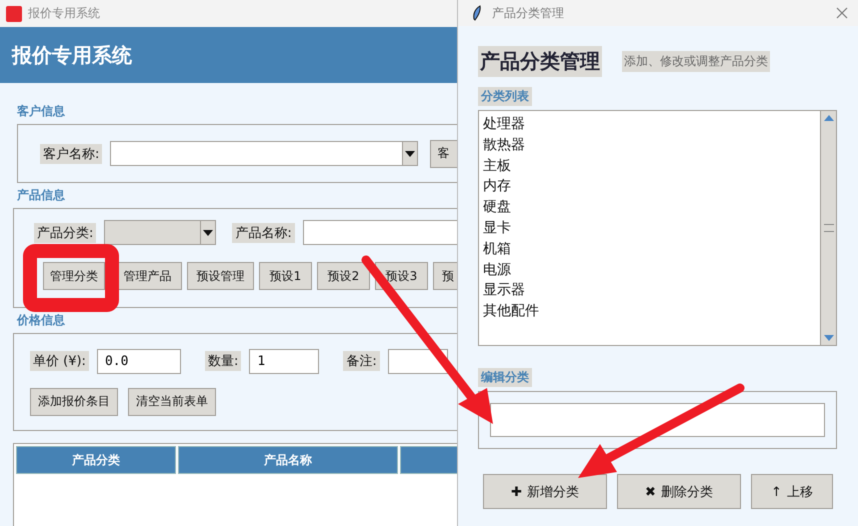 The width and height of the screenshot is (858, 526). I want to click on scroll-grip-icon, so click(829, 228).